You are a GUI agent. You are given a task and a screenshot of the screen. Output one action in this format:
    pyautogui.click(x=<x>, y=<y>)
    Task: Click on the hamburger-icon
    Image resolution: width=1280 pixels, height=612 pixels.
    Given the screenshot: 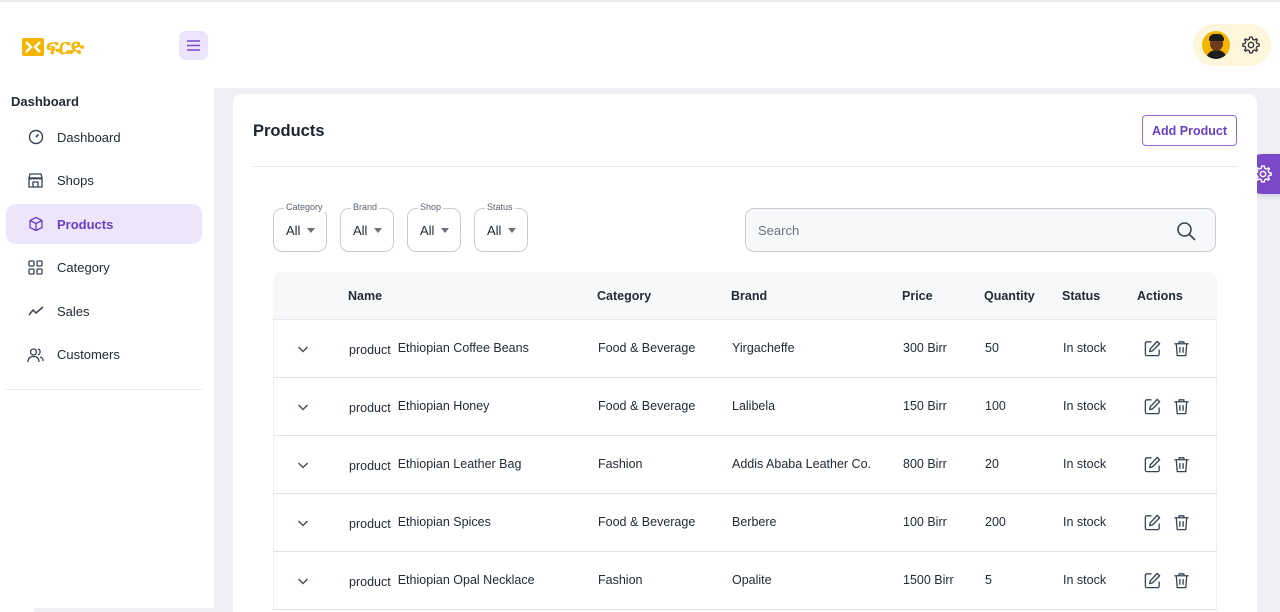 What is the action you would take?
    pyautogui.click(x=193, y=45)
    